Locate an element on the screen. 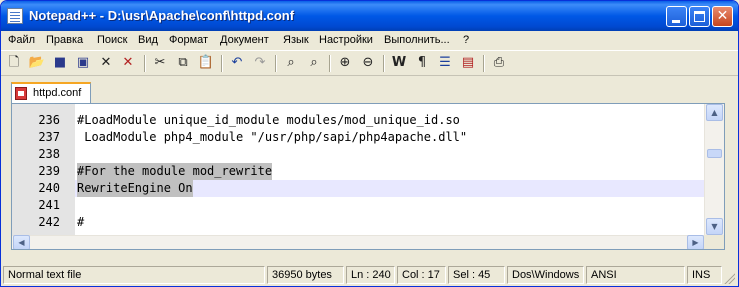 This screenshot has width=739, height=287. line-number: 237 is located at coordinates (49, 137).